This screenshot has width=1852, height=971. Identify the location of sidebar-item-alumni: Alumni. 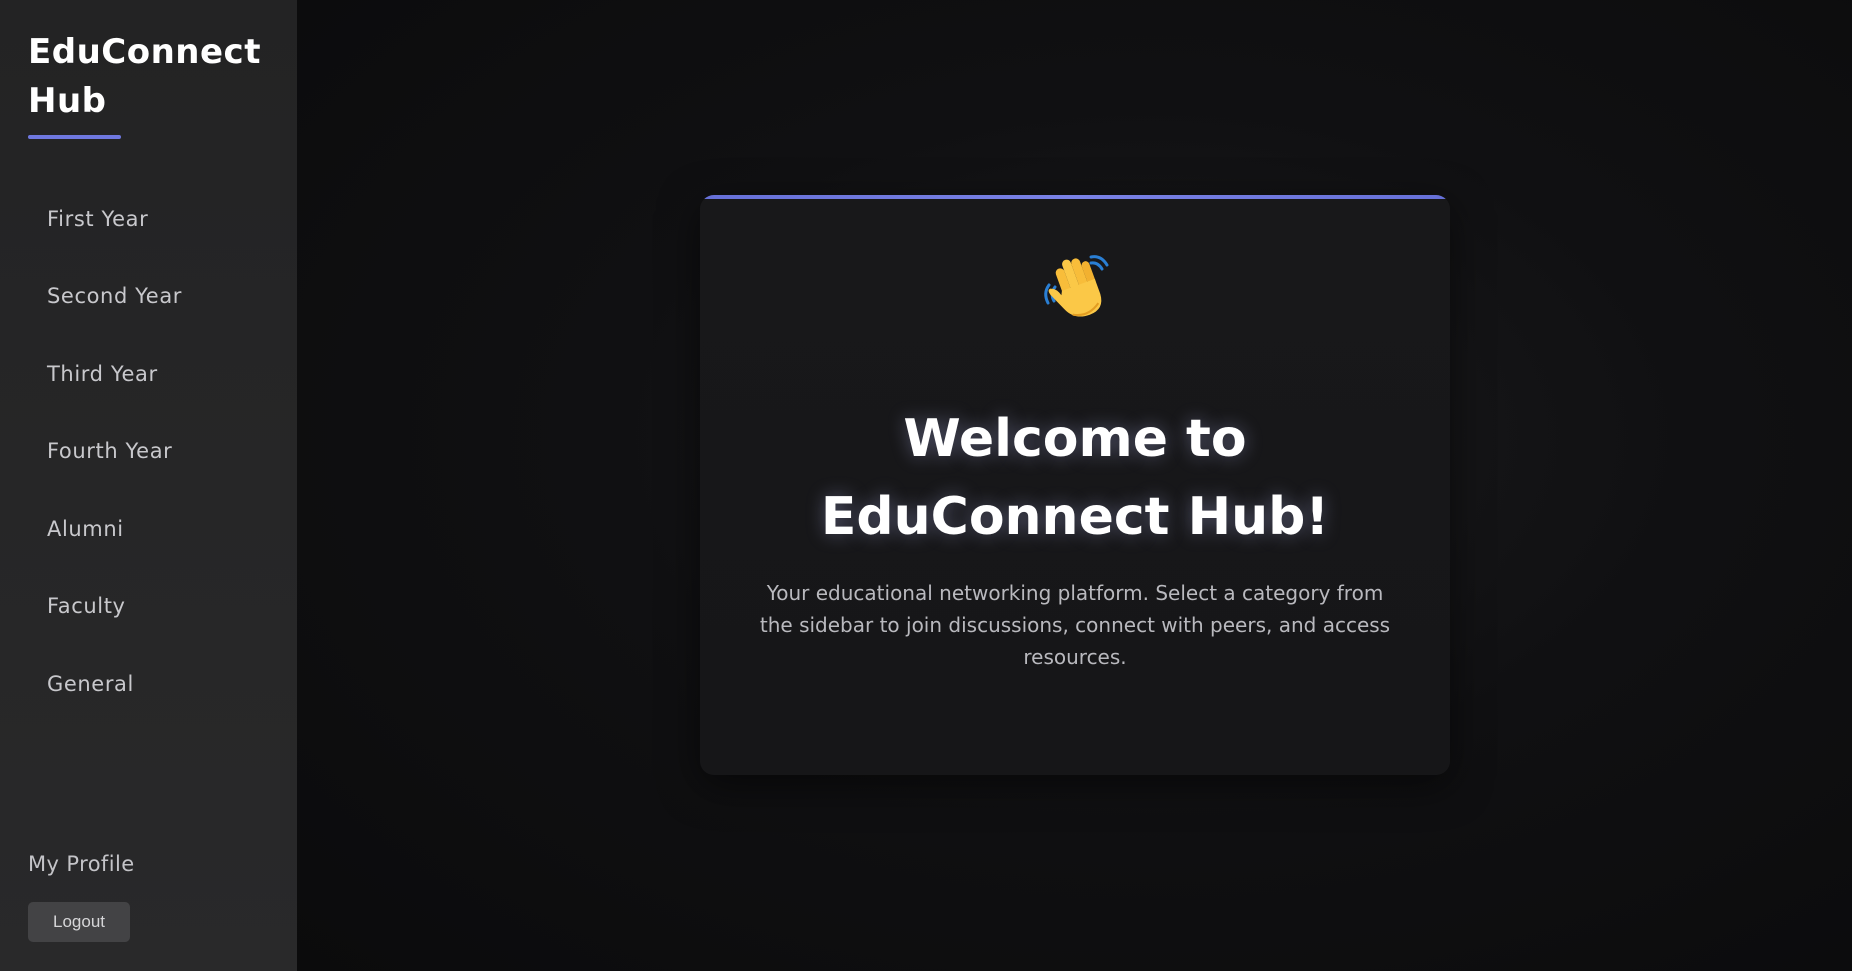
(148, 529).